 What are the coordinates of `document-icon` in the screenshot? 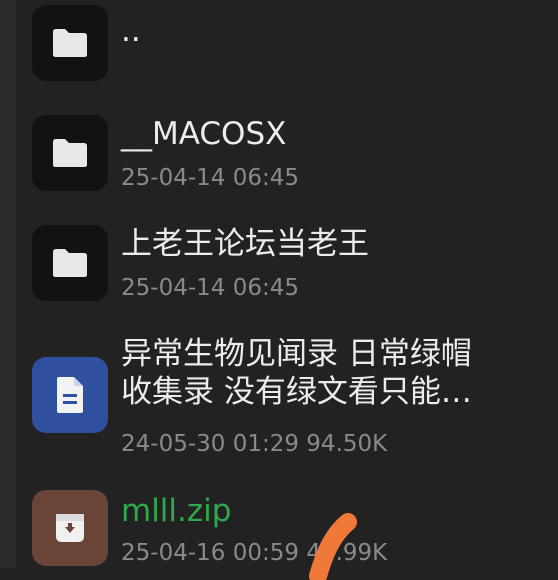 It's located at (70, 395).